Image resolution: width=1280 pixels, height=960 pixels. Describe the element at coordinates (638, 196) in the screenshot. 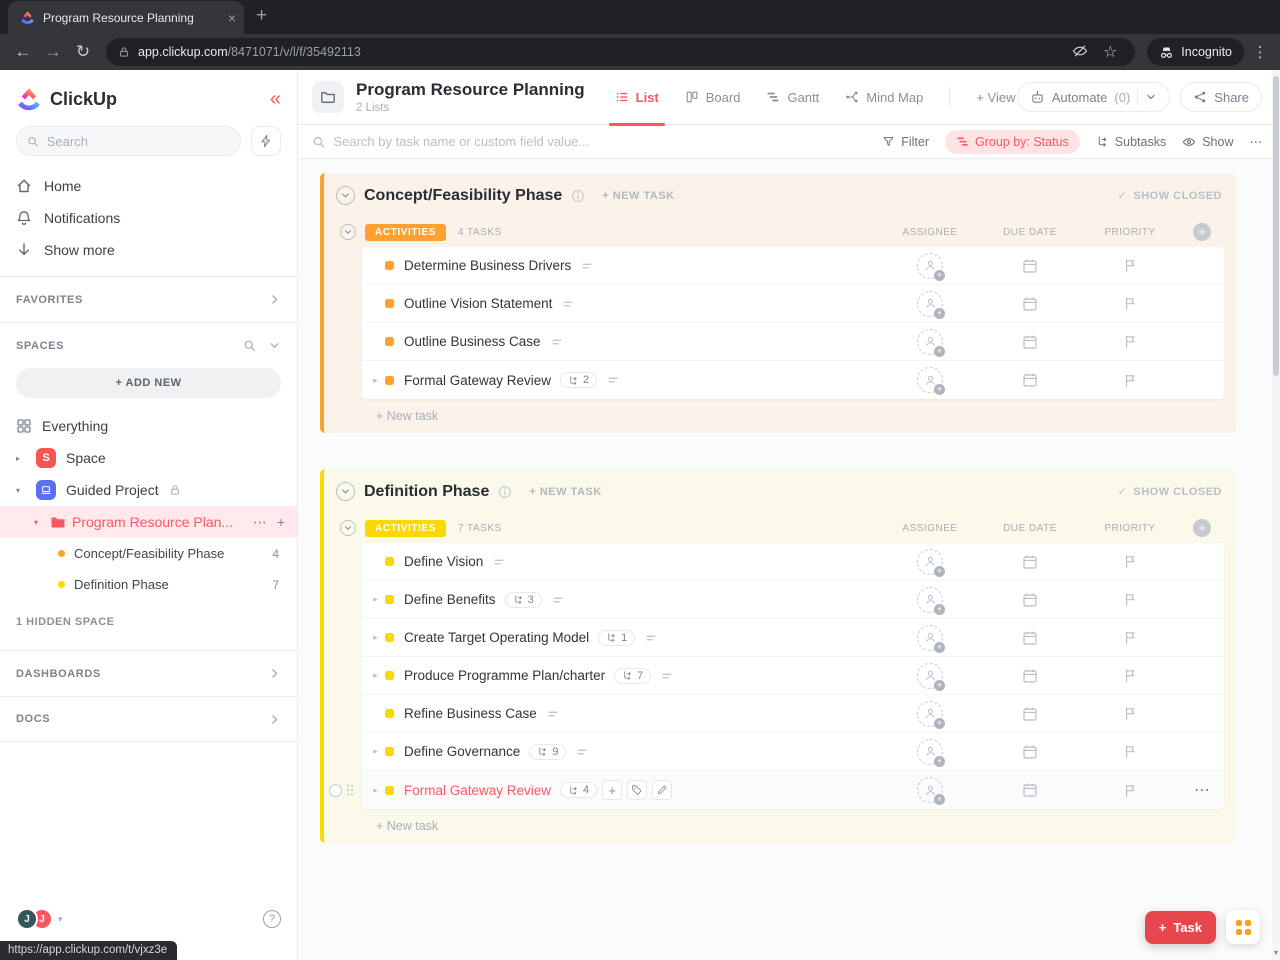

I see `group-new-task-button: + NEW TASK` at that location.